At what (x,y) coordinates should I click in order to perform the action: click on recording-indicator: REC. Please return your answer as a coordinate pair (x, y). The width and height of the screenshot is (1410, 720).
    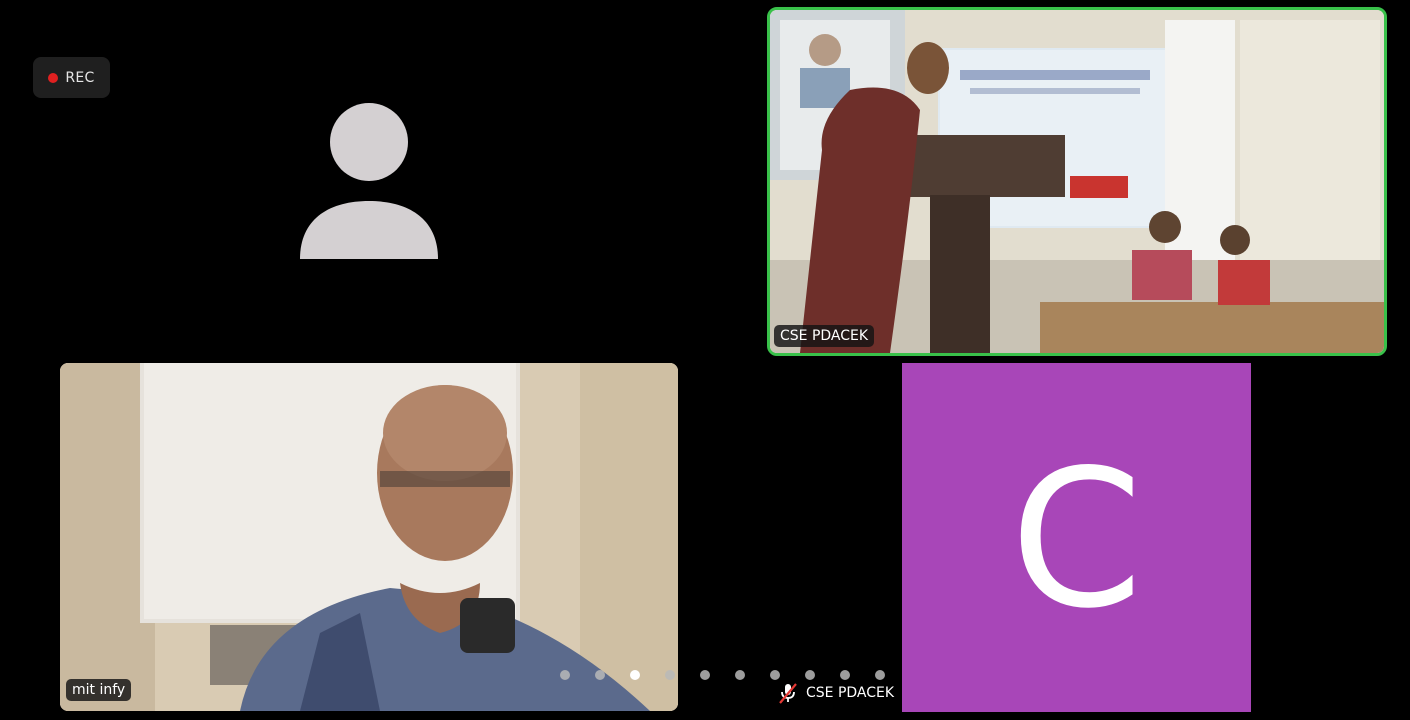
    Looking at the image, I should click on (71, 77).